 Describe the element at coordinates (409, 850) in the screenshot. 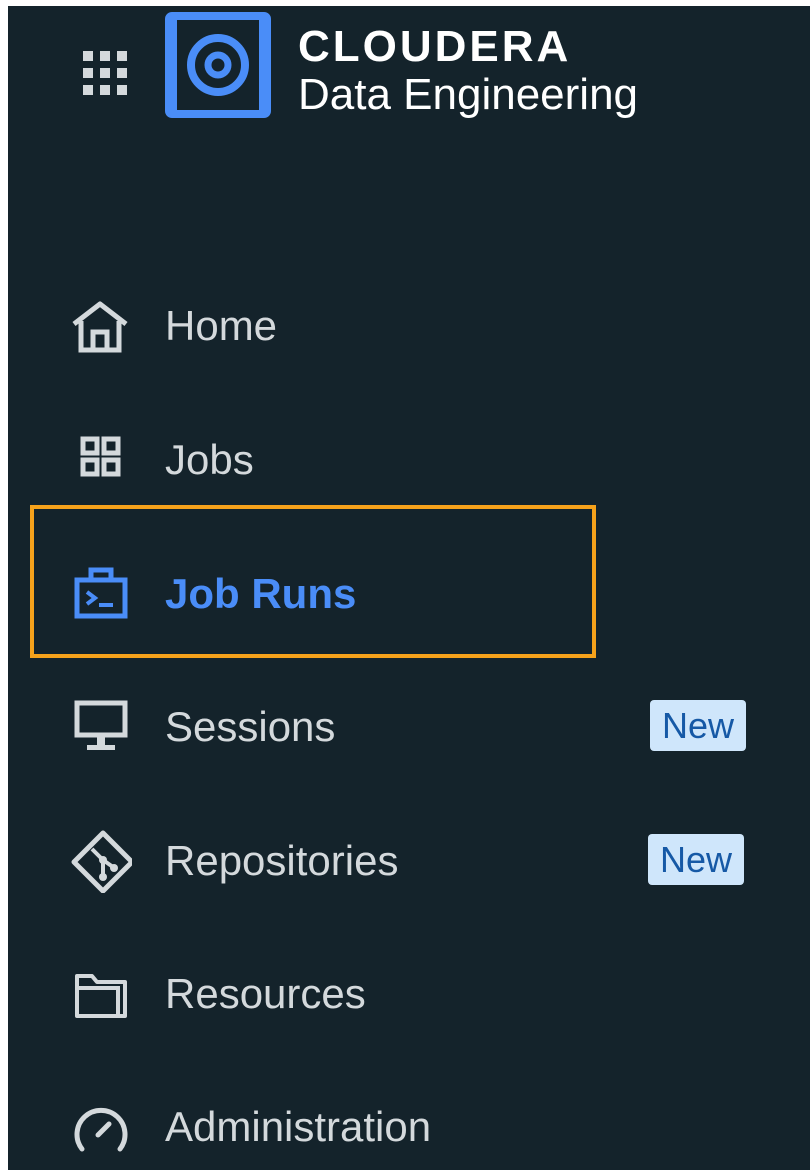

I see `nav-item-repositories: Repositories New` at that location.